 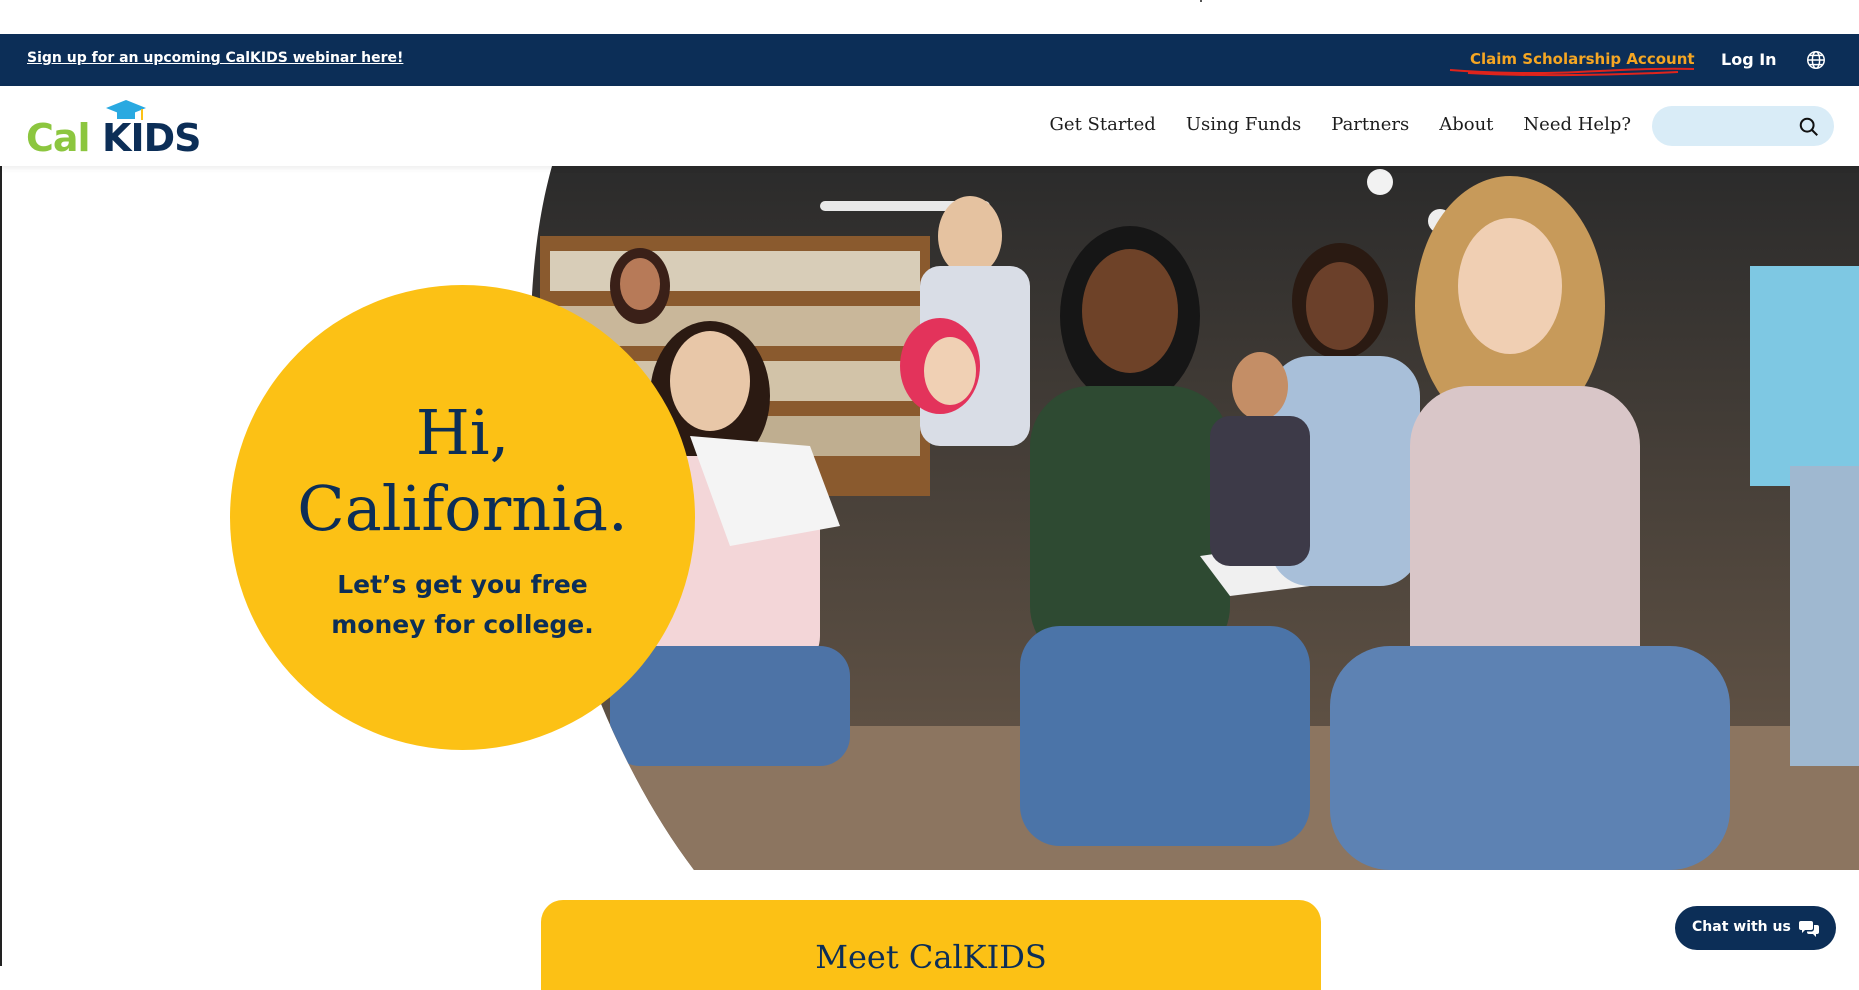 What do you see at coordinates (462, 432) in the screenshot?
I see `hero-title-line1: Hi,` at bounding box center [462, 432].